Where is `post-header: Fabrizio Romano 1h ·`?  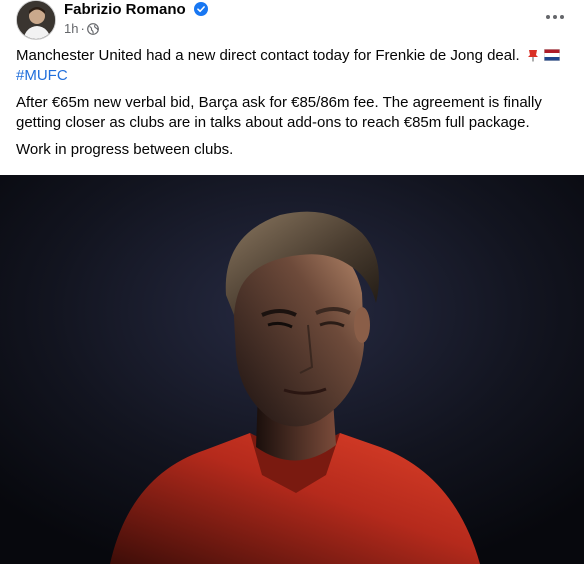 post-header: Fabrizio Romano 1h · is located at coordinates (292, 22).